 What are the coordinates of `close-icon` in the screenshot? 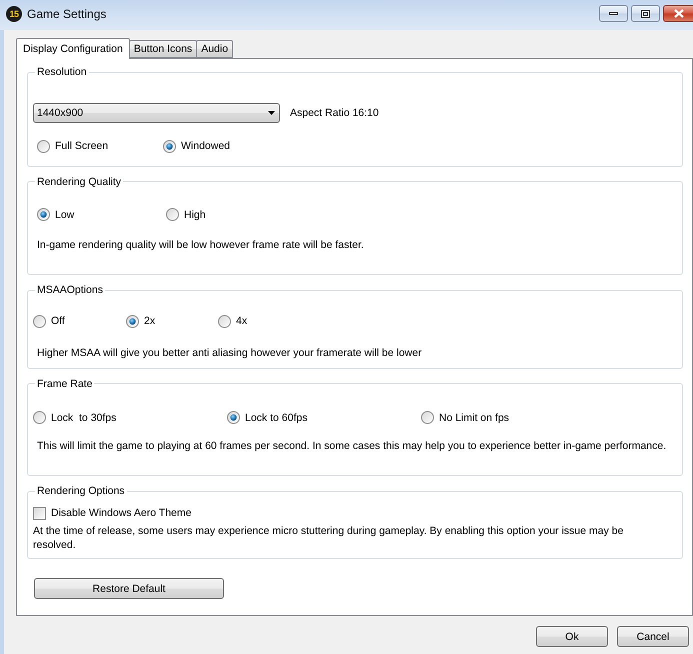 It's located at (679, 13).